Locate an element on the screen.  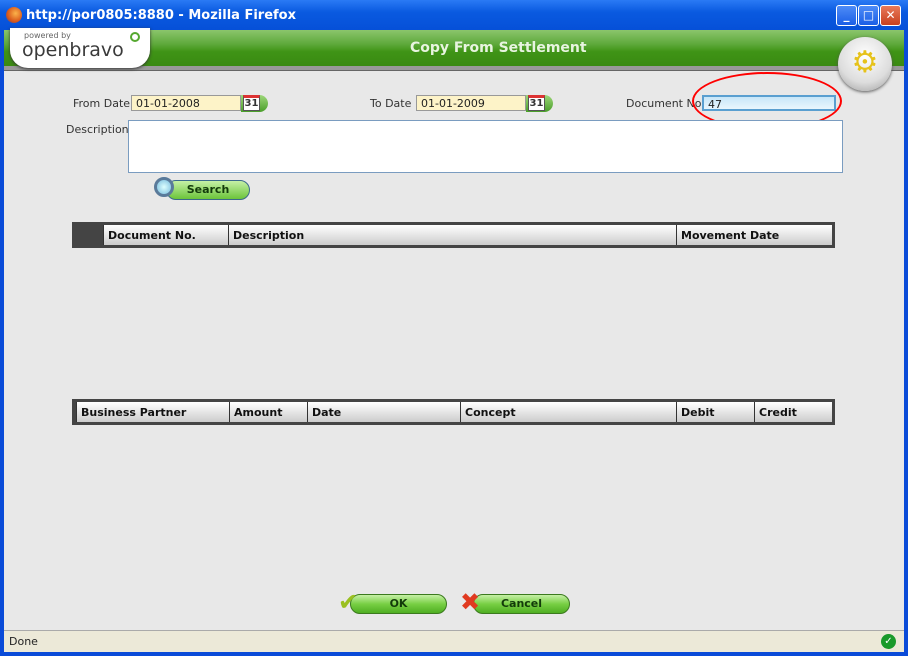
to-date-calendar-button: 31 is located at coordinates (539, 103).